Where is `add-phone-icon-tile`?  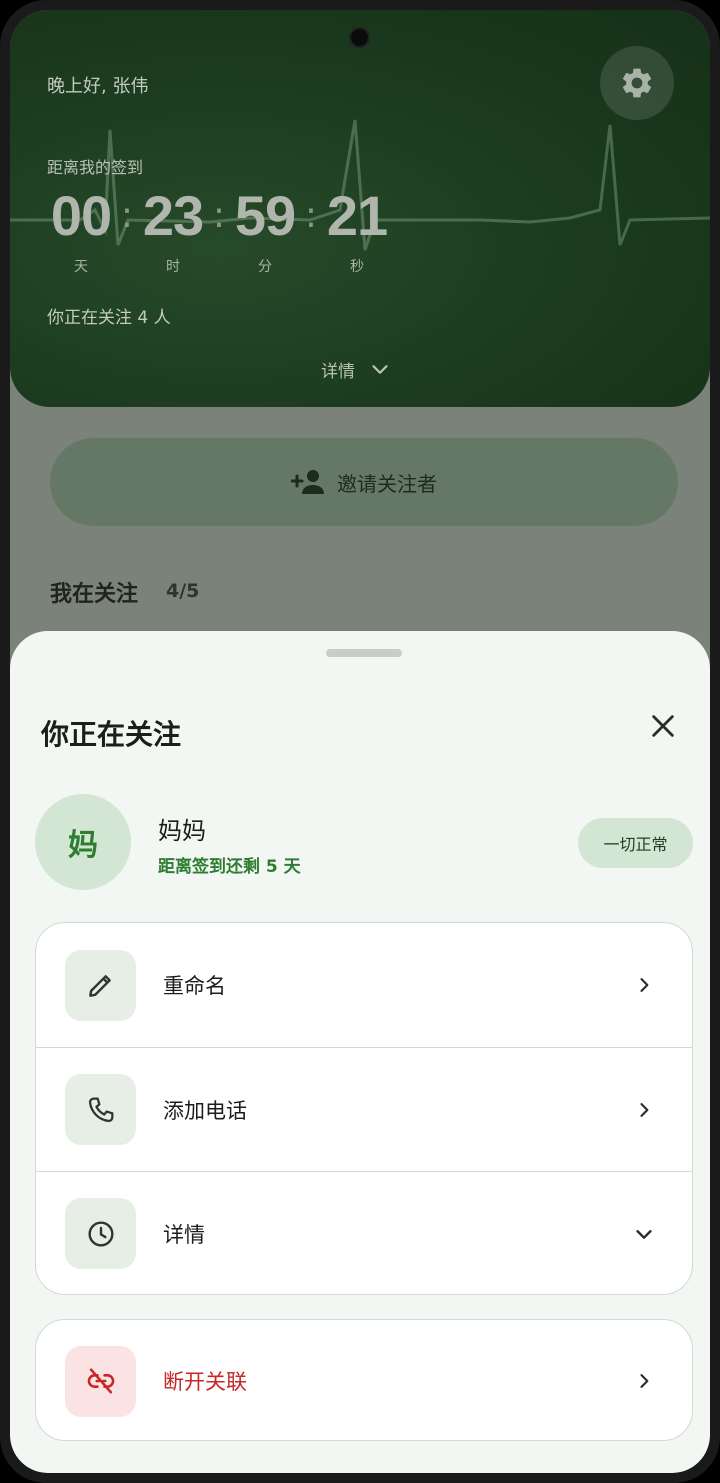
add-phone-icon-tile is located at coordinates (100, 1109).